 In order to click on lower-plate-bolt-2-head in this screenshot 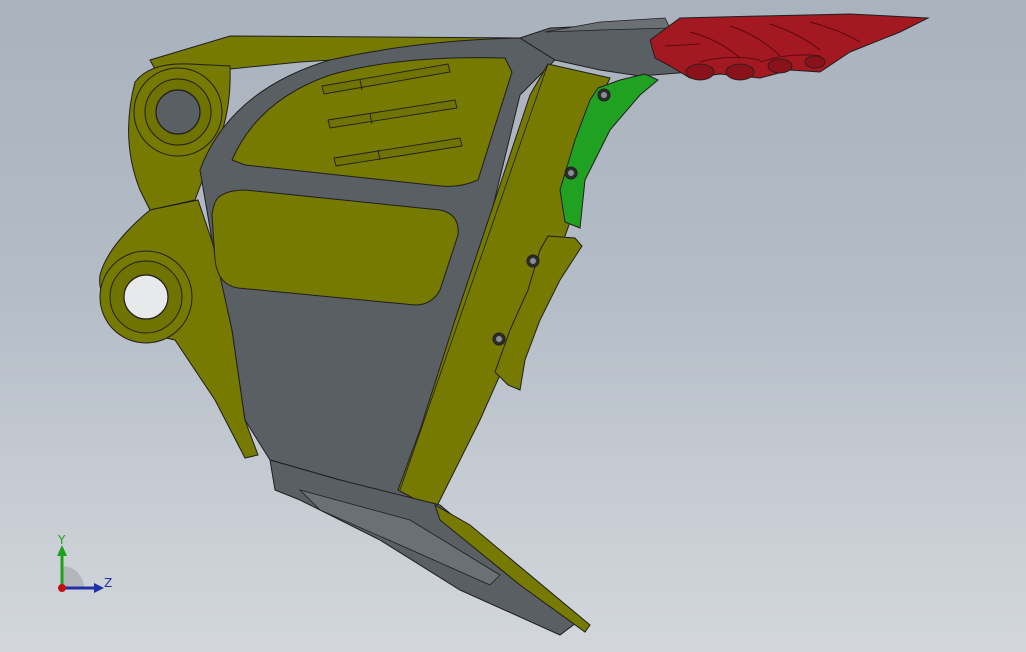, I will do `click(499, 339)`.